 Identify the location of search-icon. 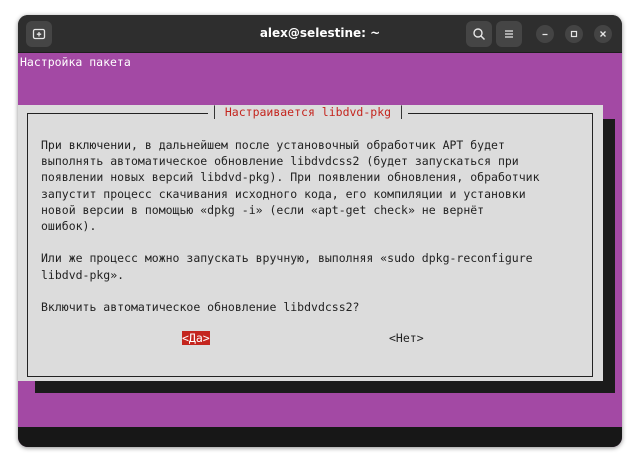
(479, 34).